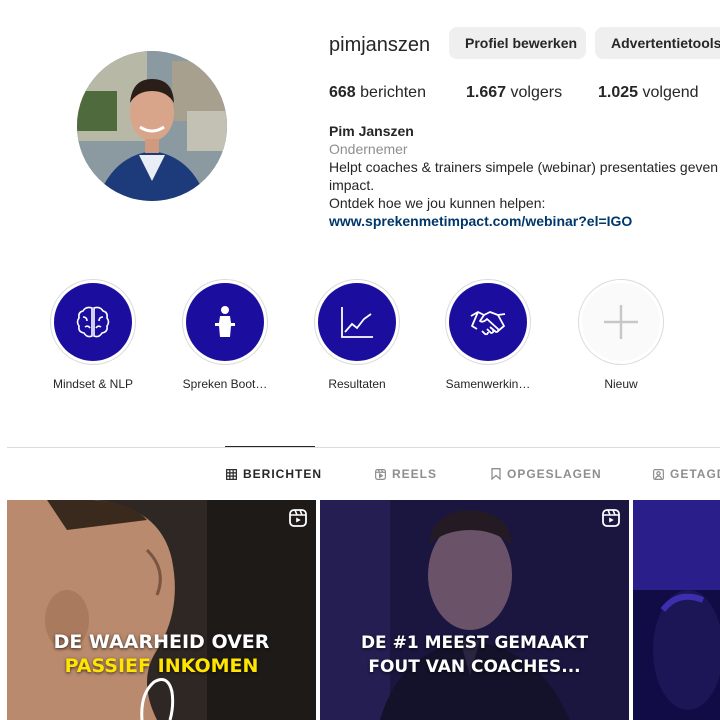  Describe the element at coordinates (486, 92) in the screenshot. I see `followers-count: 1.667` at that location.